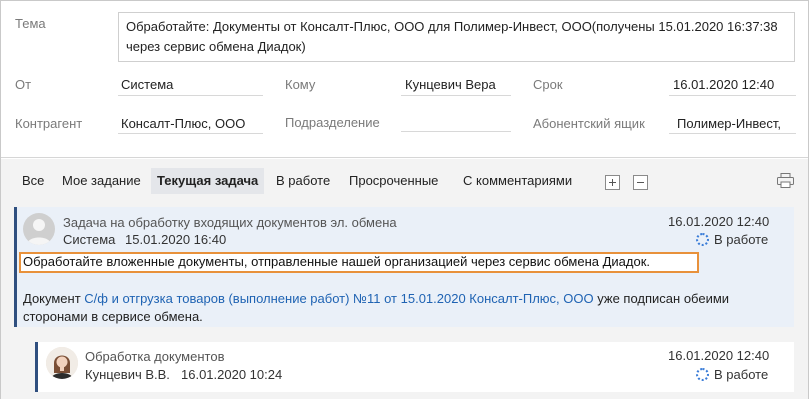 This screenshot has height=399, width=809. I want to click on to-underline, so click(456, 95).